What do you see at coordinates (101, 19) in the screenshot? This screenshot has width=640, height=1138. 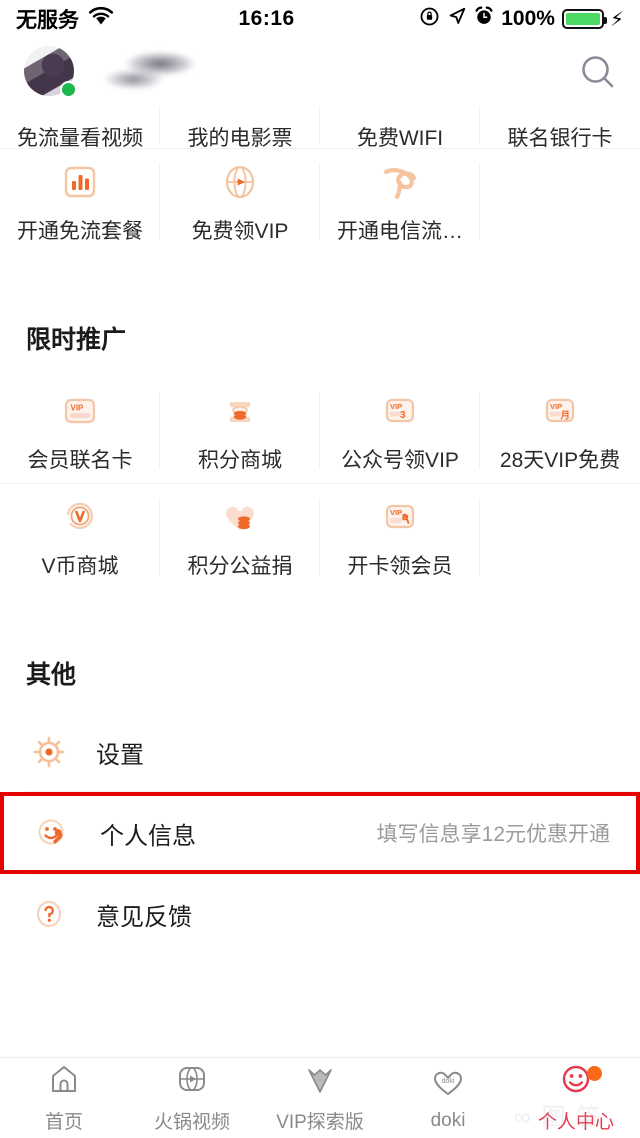 I see `wifi-icon` at bounding box center [101, 19].